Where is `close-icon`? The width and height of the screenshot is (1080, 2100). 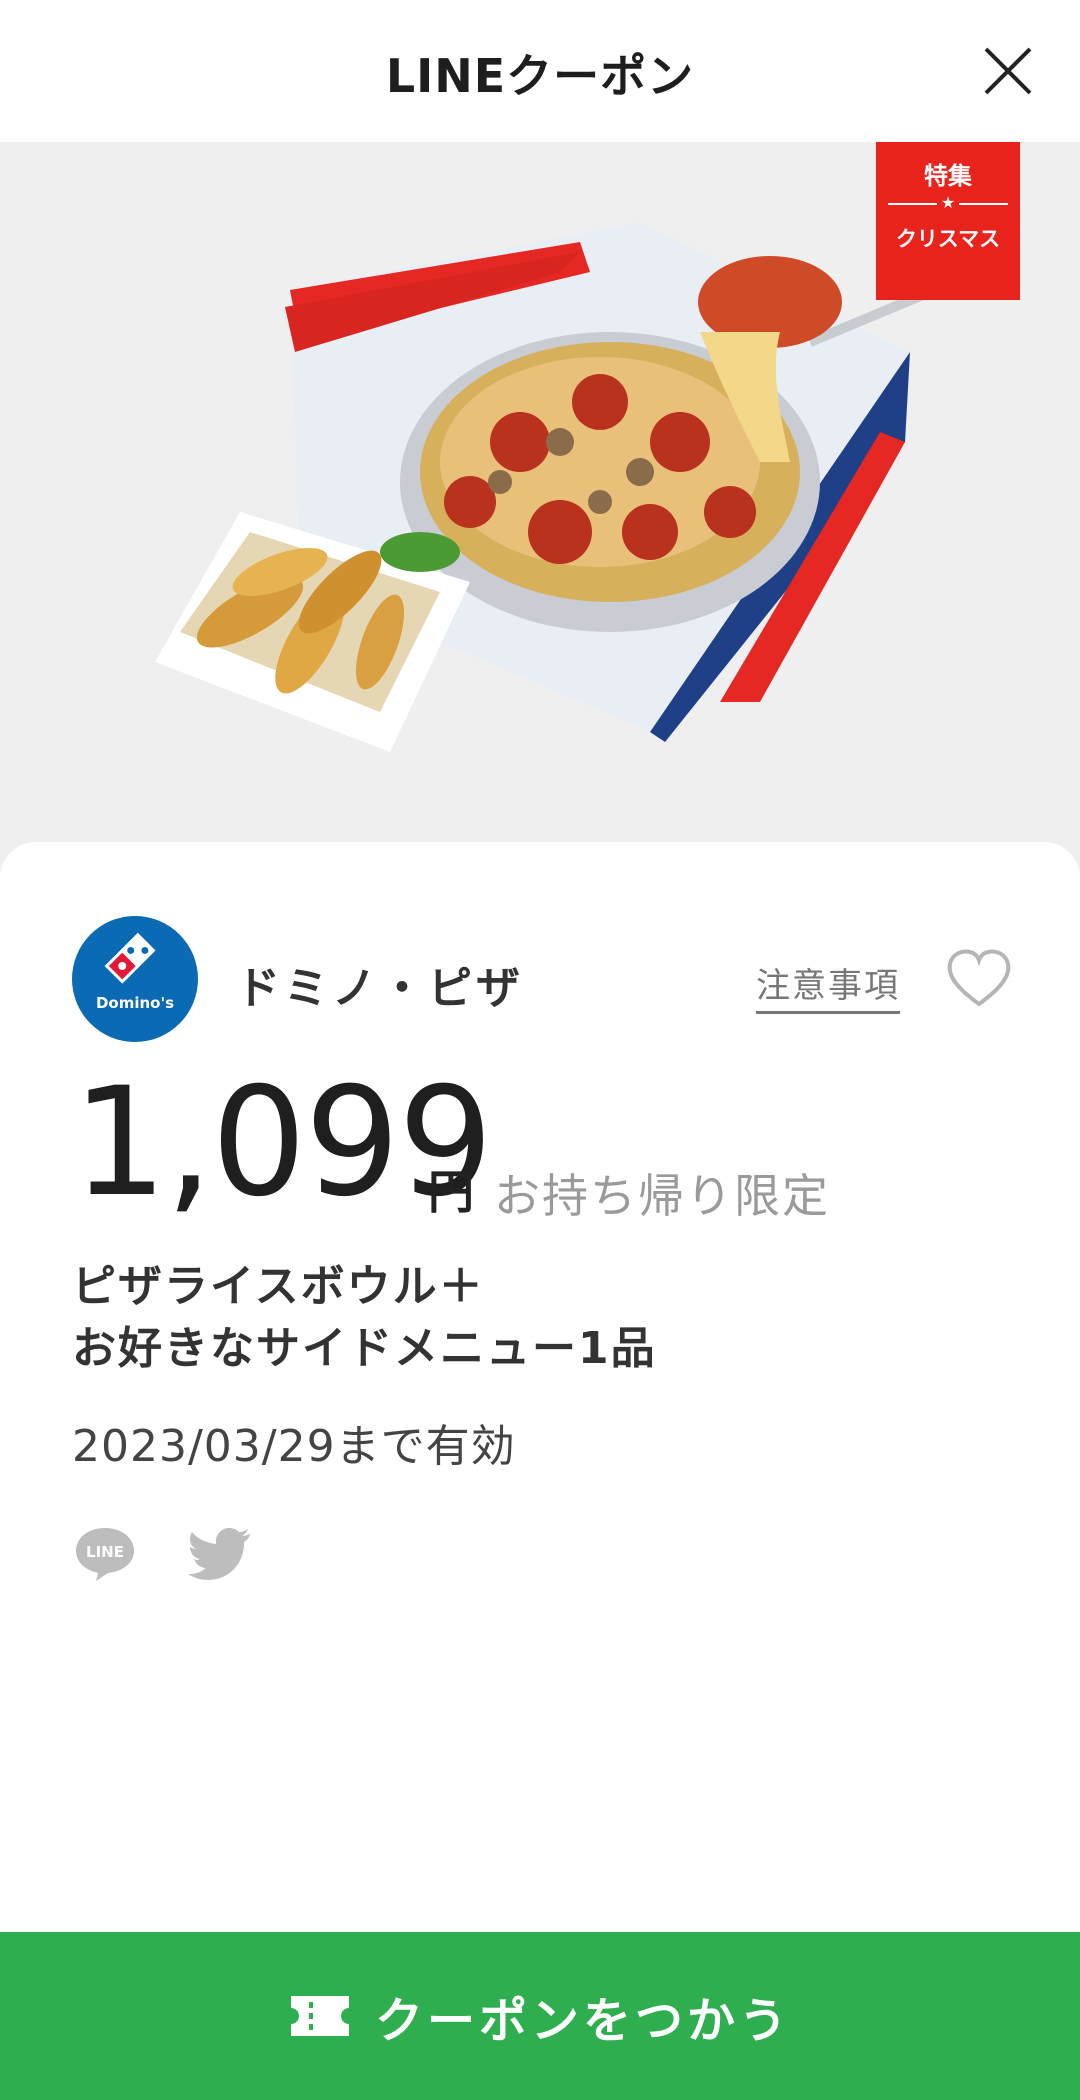
close-icon is located at coordinates (1008, 71).